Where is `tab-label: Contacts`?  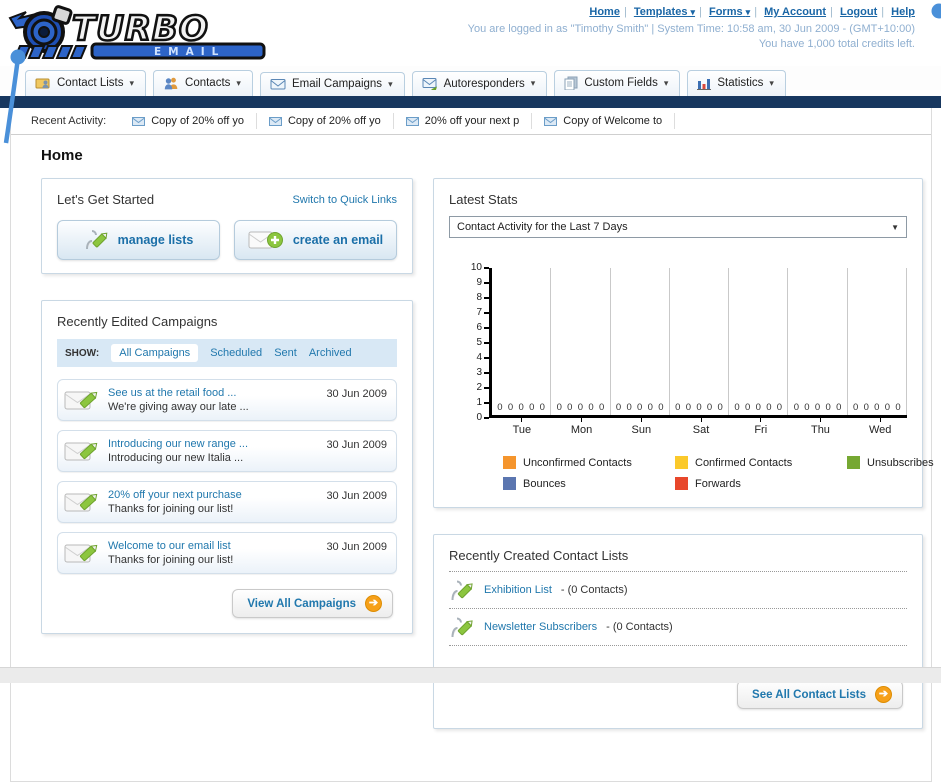
tab-label: Contacts is located at coordinates (207, 83).